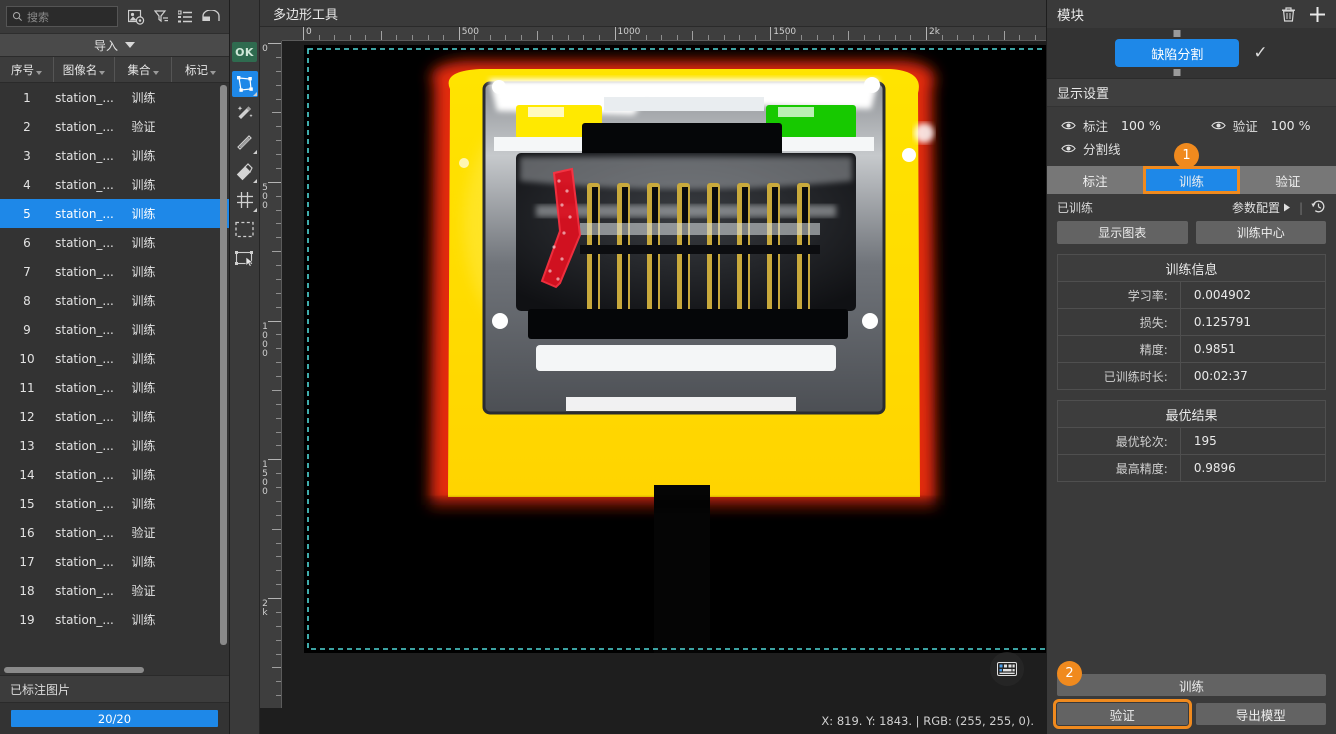 Image resolution: width=1336 pixels, height=734 pixels. I want to click on column-header-set: 集合, so click(143, 69).